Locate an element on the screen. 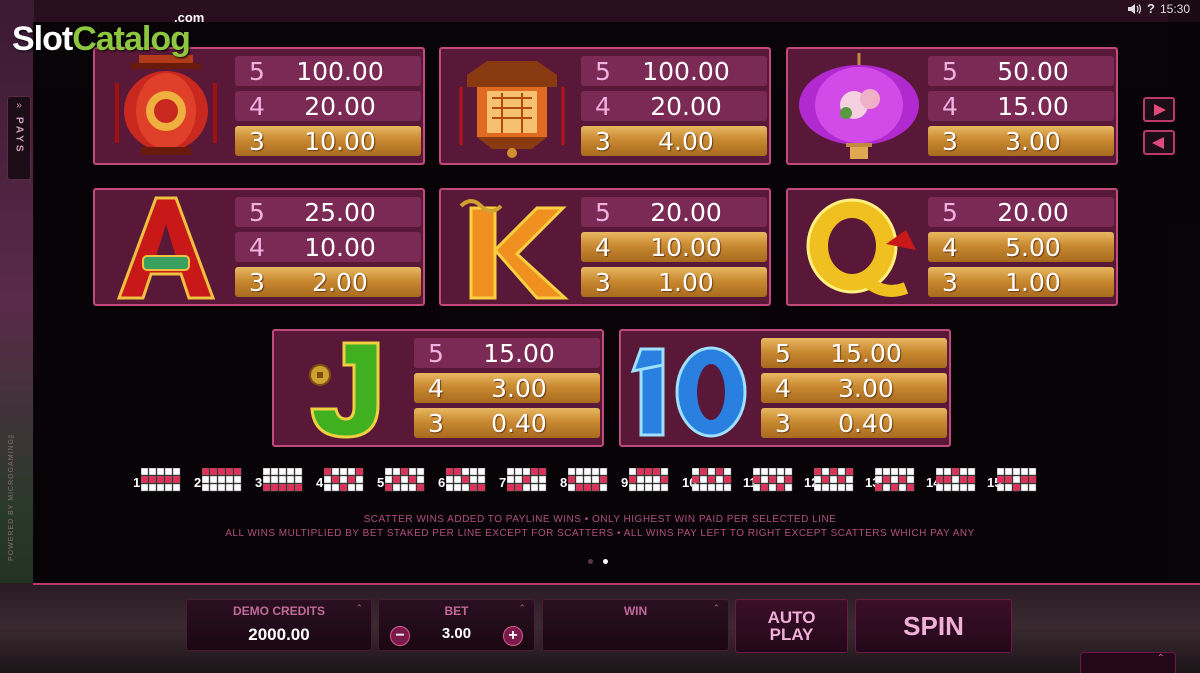 The image size is (1200, 673). payout-amount: 50.00 is located at coordinates (1033, 71).